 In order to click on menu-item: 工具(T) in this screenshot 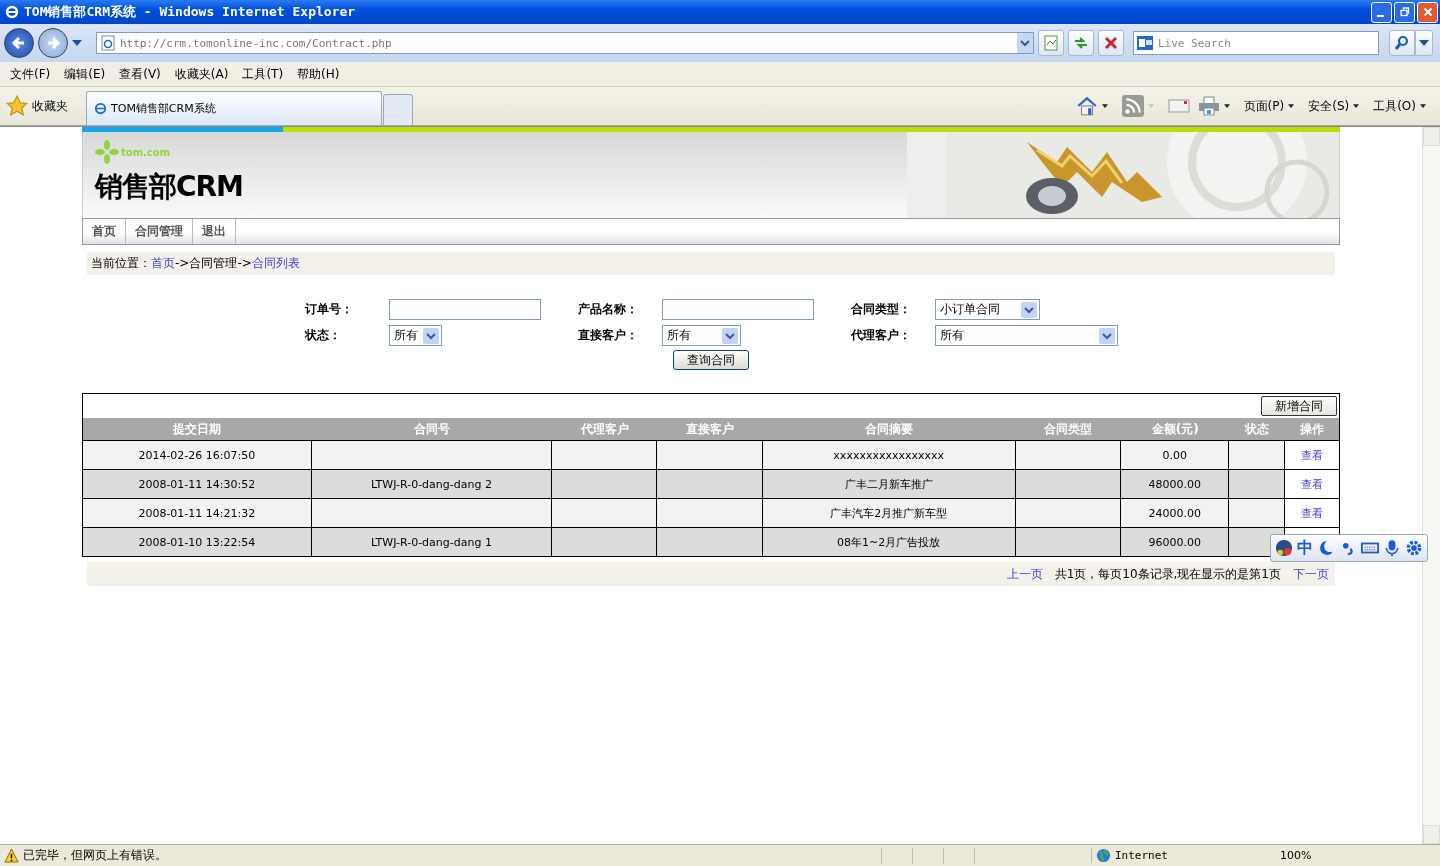, I will do `click(263, 74)`.